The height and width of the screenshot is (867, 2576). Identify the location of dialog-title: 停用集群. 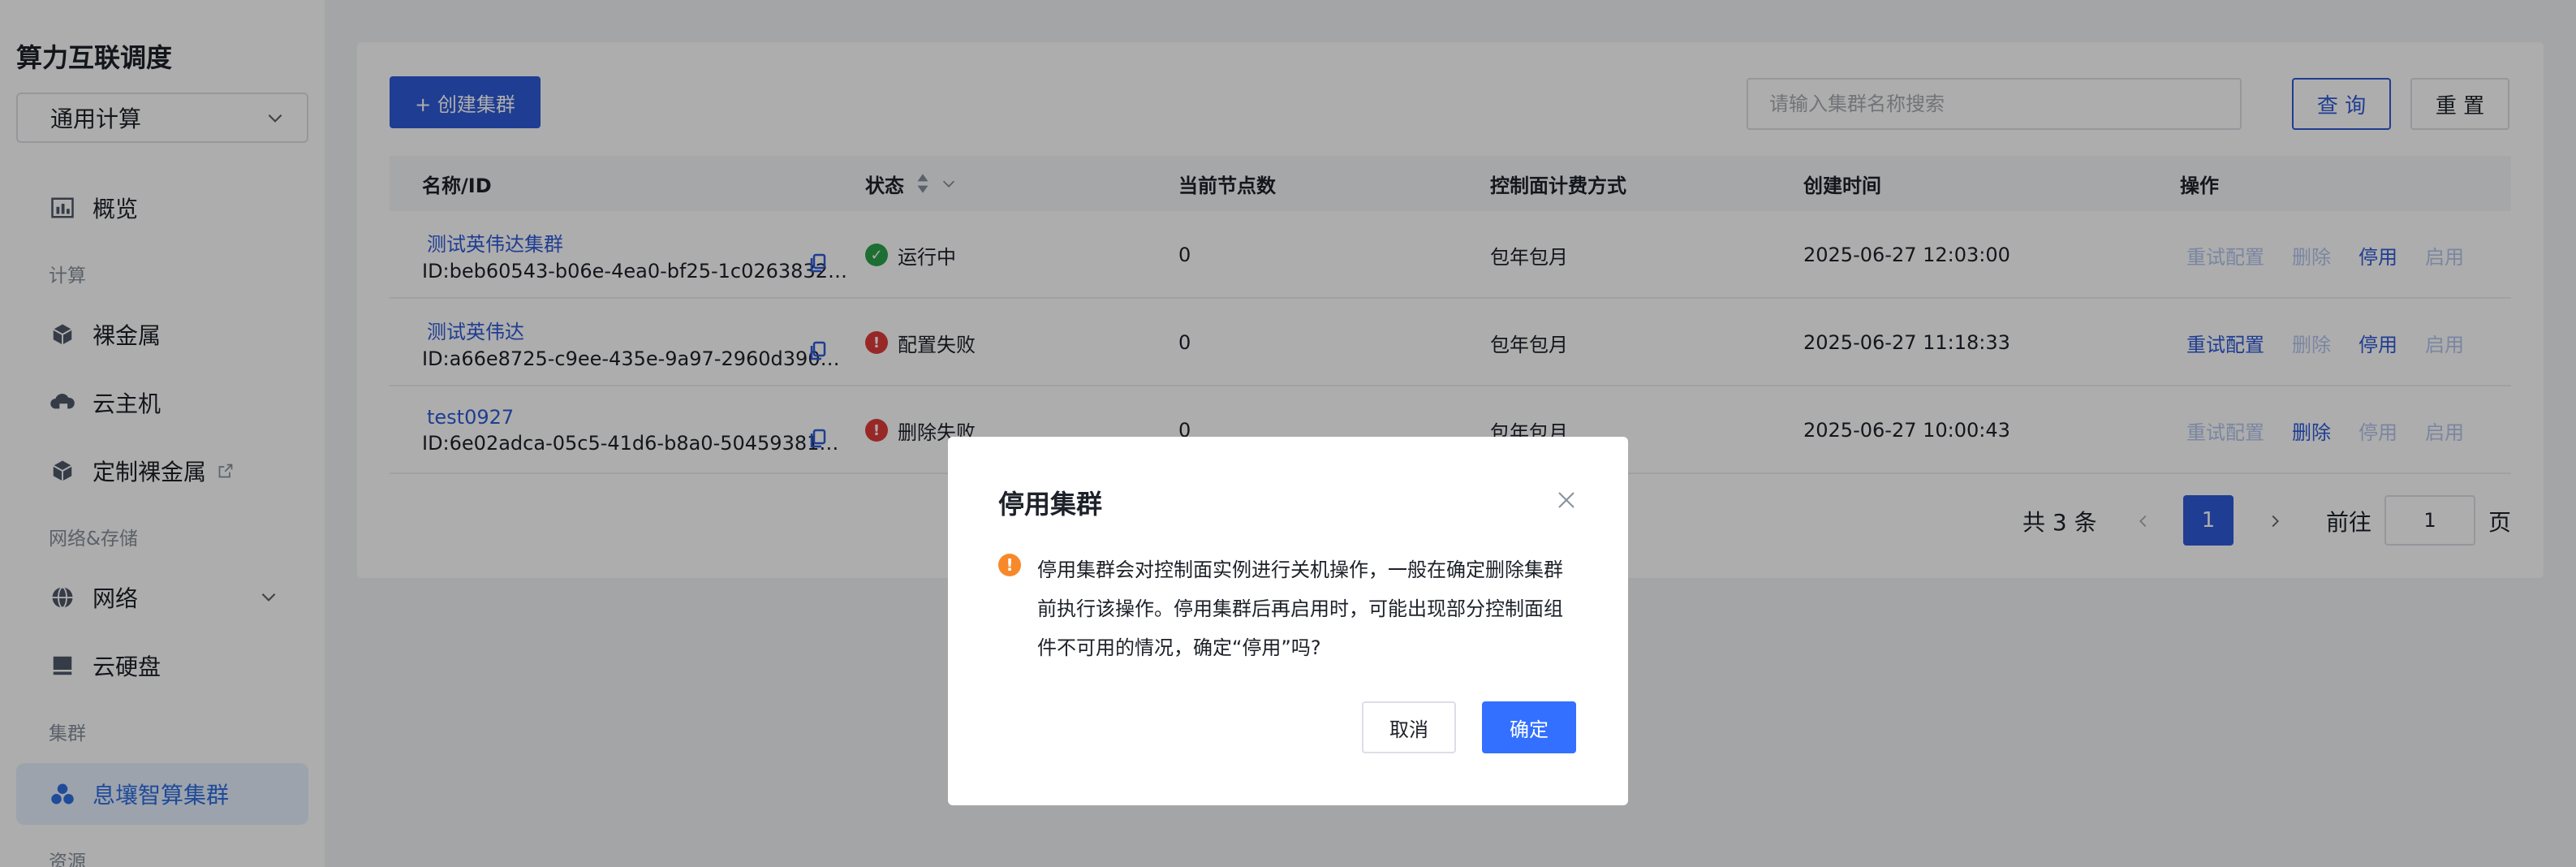
(1051, 505).